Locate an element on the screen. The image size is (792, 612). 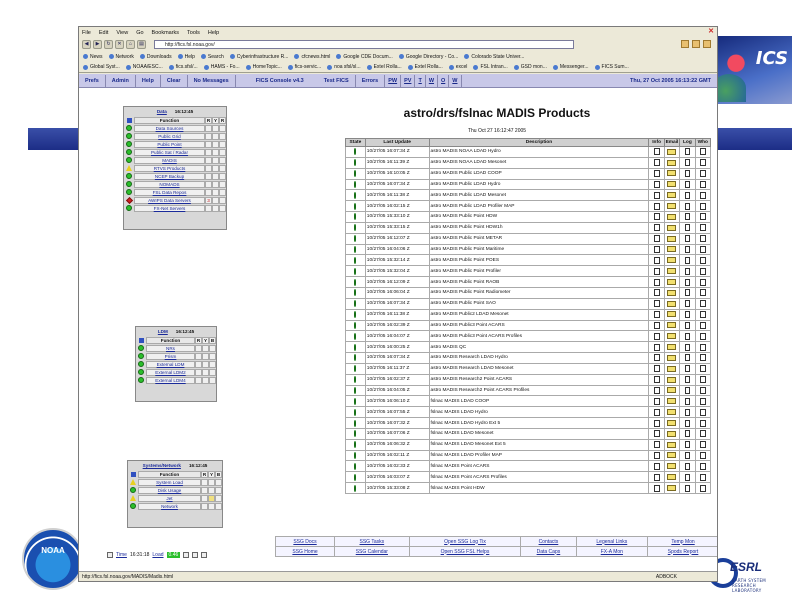
tab-errors: Errors is located at coordinates (371, 80).